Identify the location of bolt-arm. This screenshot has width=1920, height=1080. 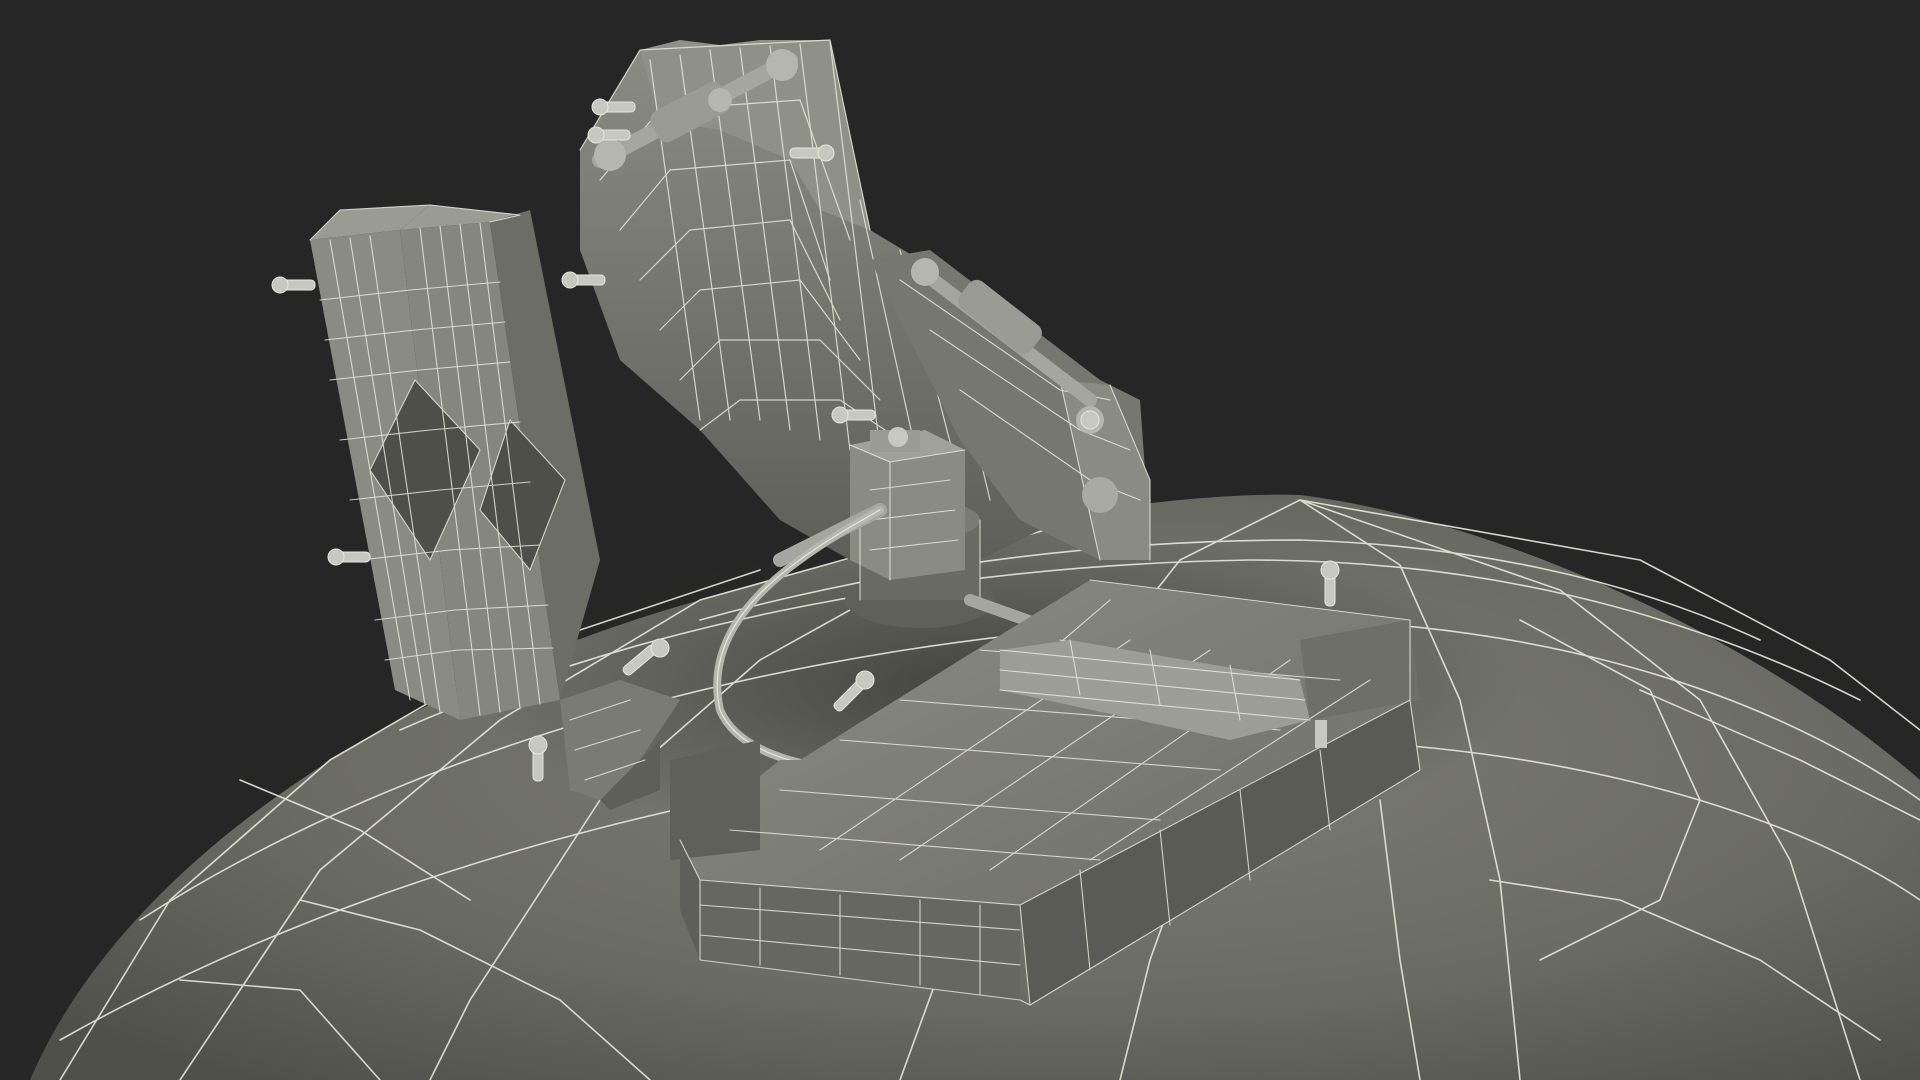
(1090, 420).